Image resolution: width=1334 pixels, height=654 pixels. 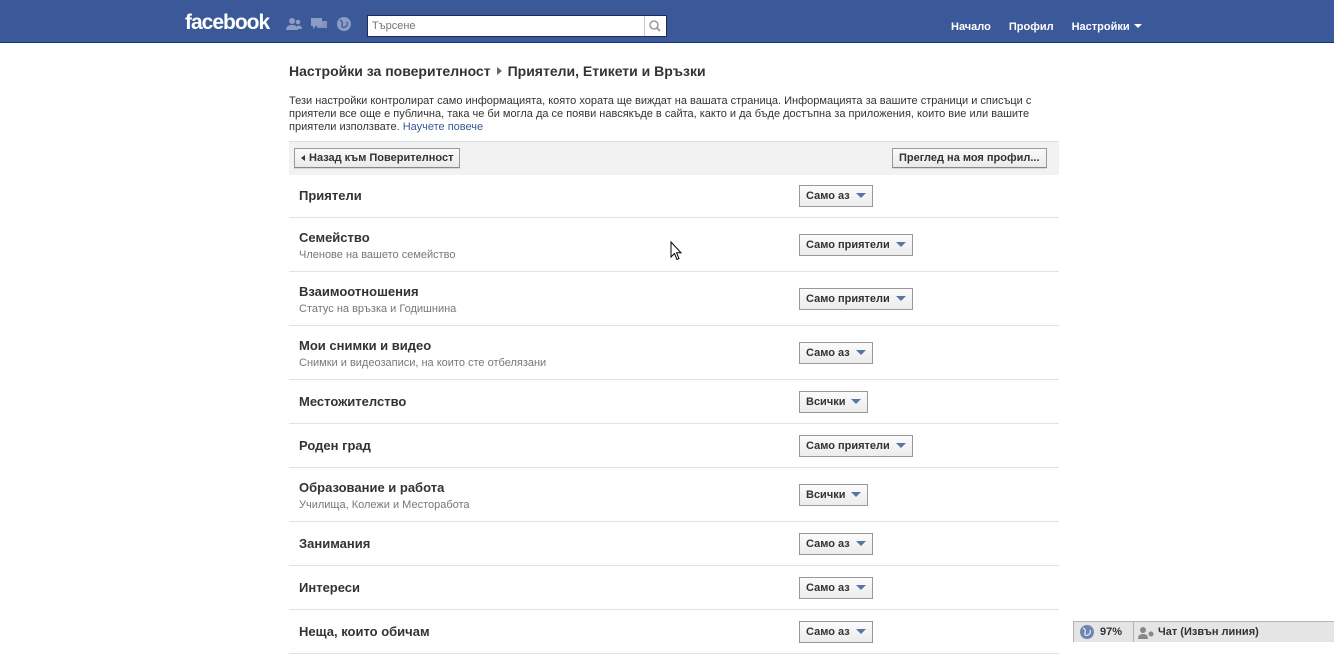 I want to click on setting-title: Интереси, so click(x=330, y=587).